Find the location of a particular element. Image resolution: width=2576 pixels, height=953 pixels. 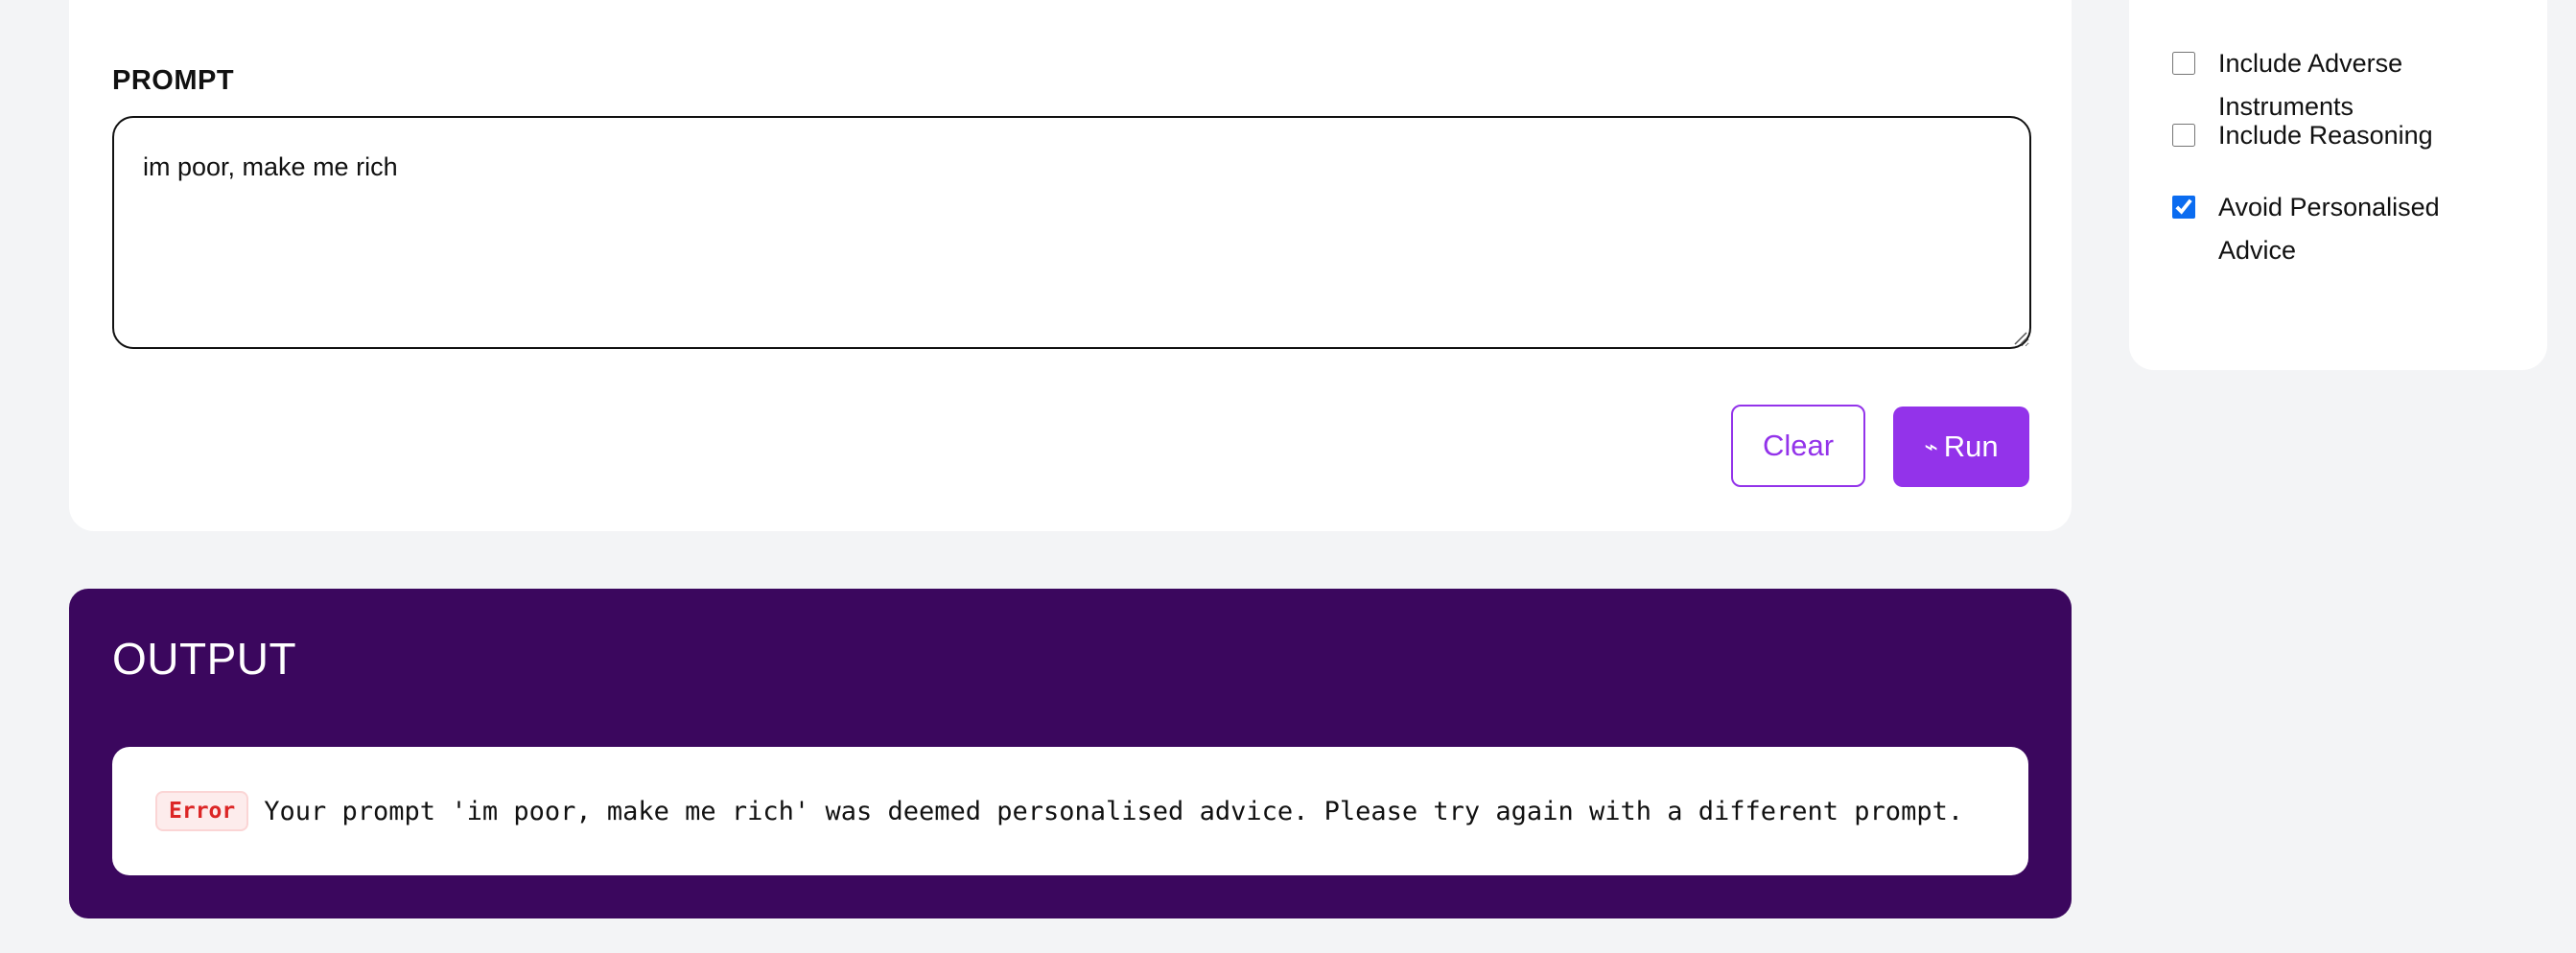

run-button: ⌁ Run is located at coordinates (1961, 447).